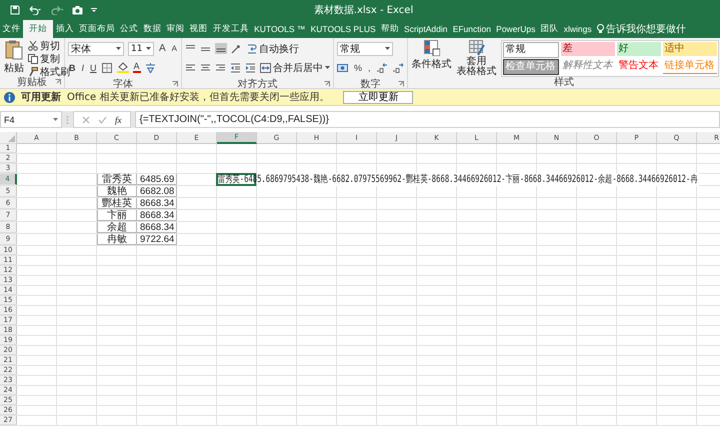  What do you see at coordinates (141, 49) in the screenshot?
I see `font-size-dropdown: 11` at bounding box center [141, 49].